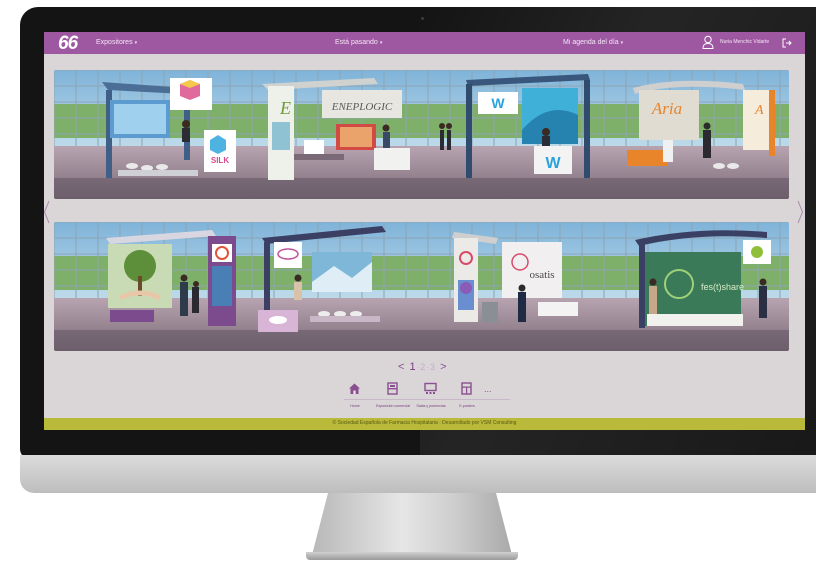 Image resolution: width=816 pixels, height=562 pixels. Describe the element at coordinates (418, 474) in the screenshot. I see `monitor-chin` at that location.